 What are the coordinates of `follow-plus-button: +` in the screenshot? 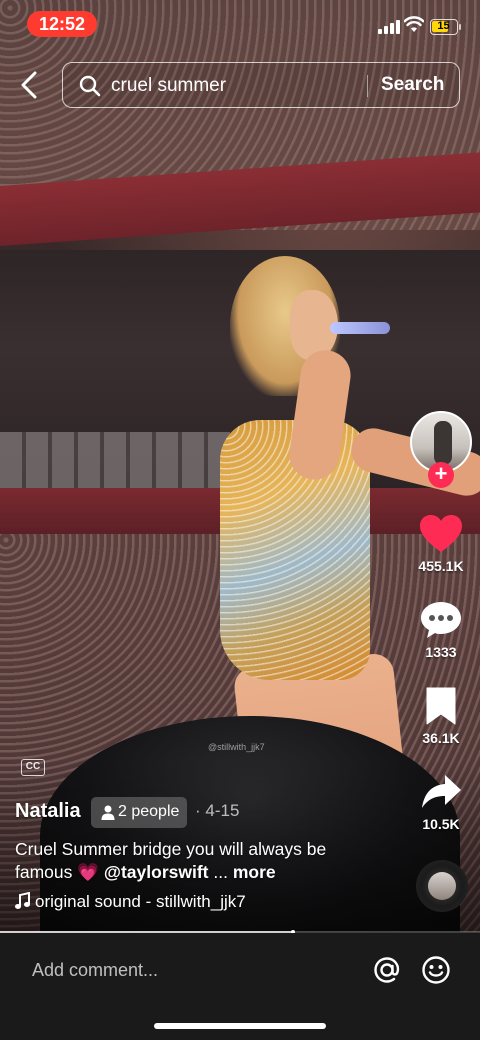 It's located at (441, 475).